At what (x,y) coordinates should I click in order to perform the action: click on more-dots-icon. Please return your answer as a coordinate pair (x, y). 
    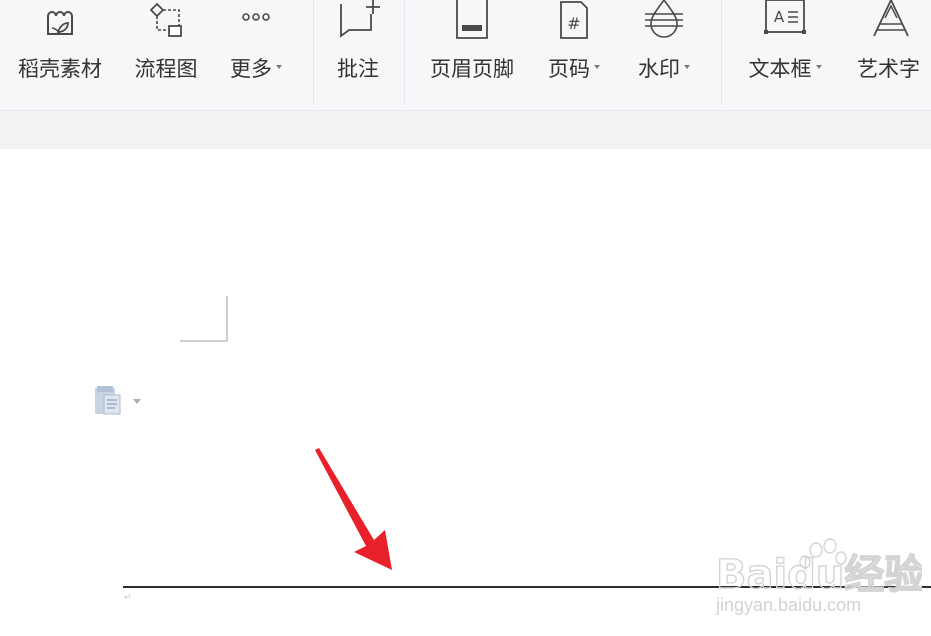
    Looking at the image, I should click on (256, 17).